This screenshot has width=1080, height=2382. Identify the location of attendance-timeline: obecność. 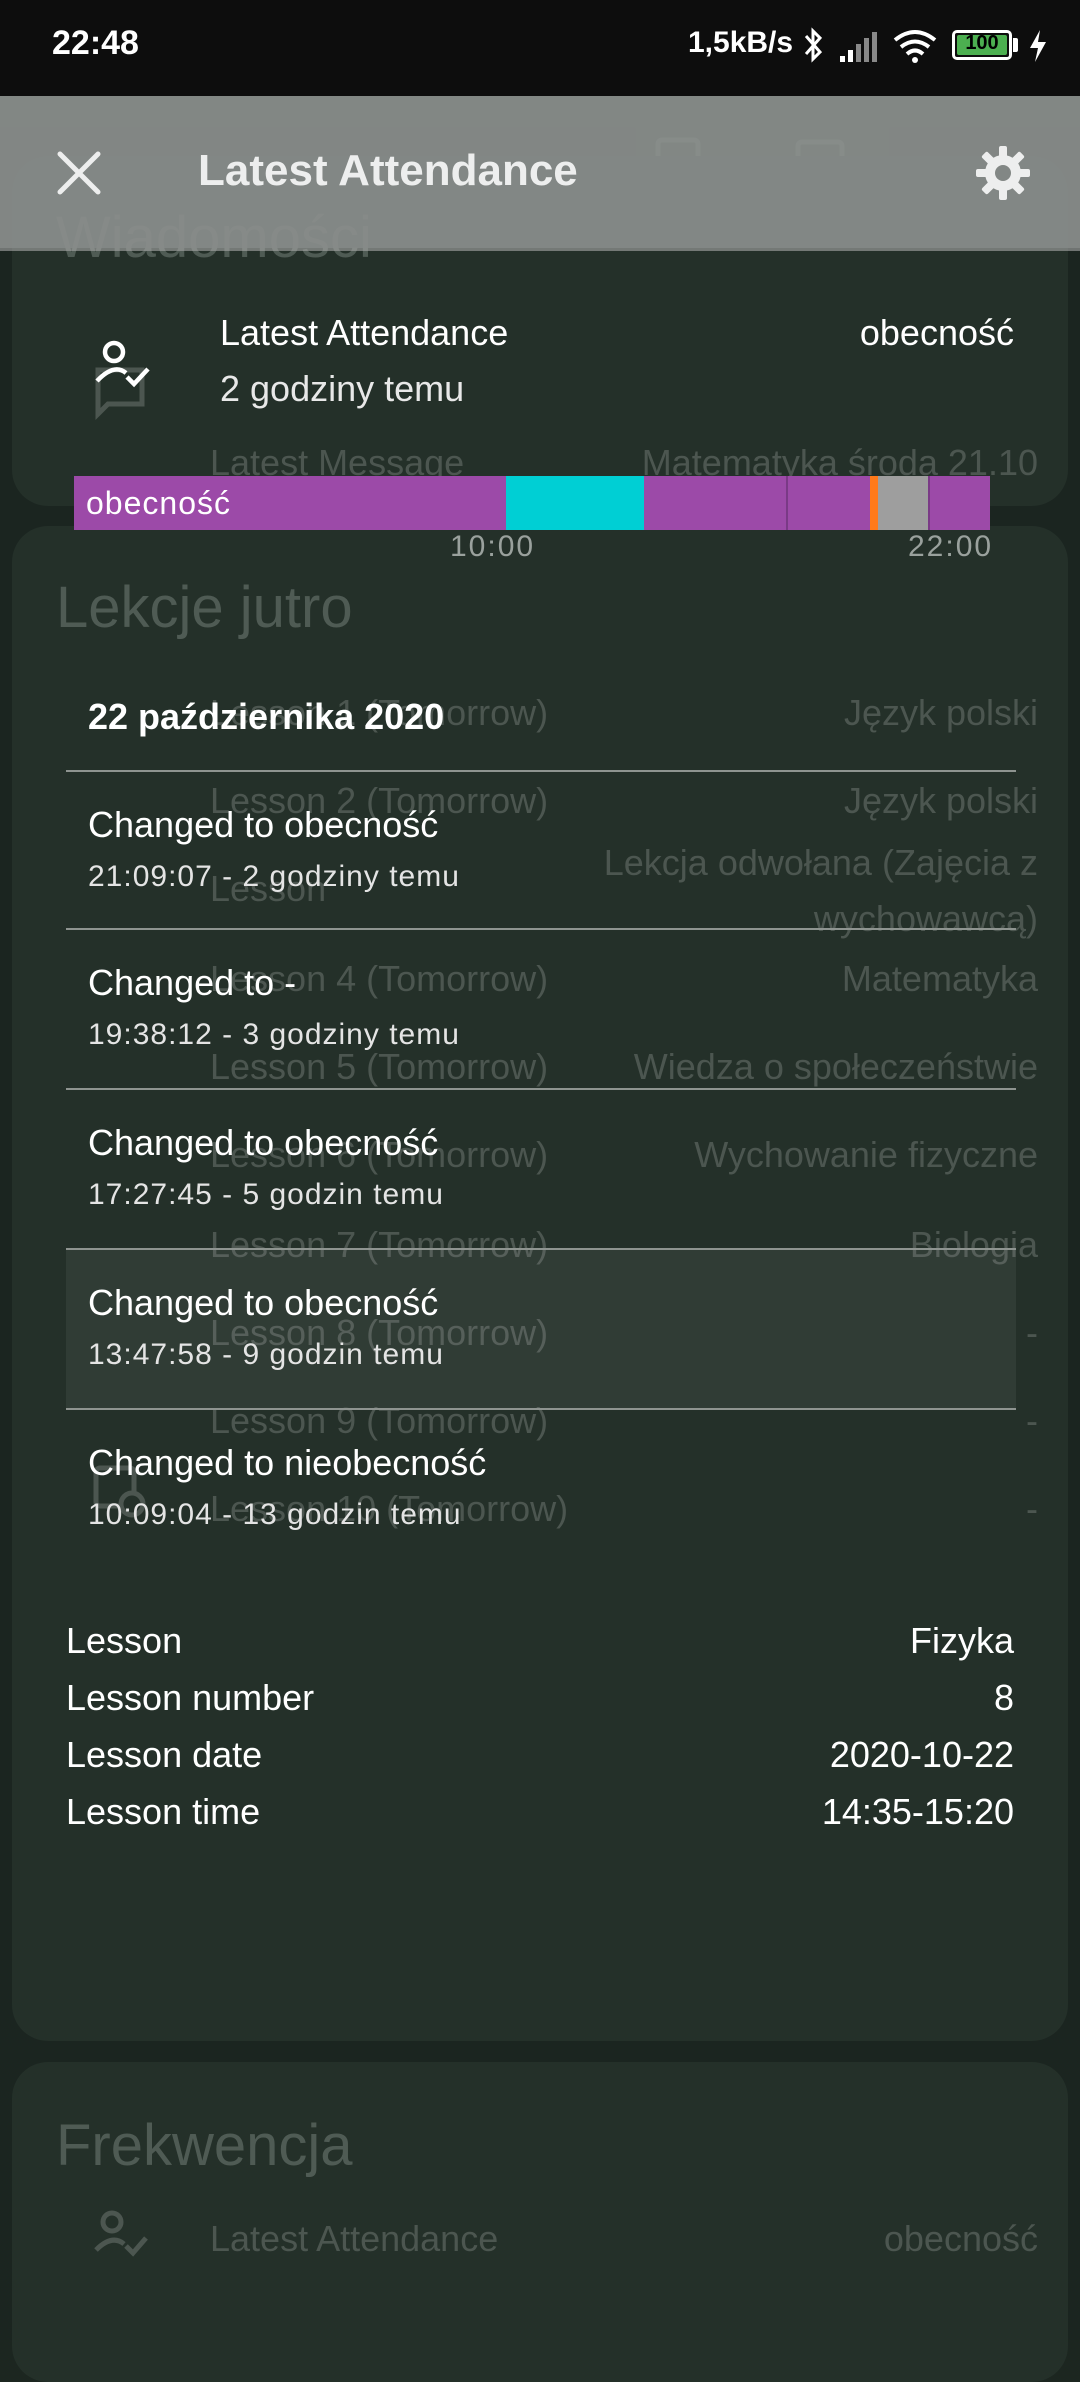
(532, 503).